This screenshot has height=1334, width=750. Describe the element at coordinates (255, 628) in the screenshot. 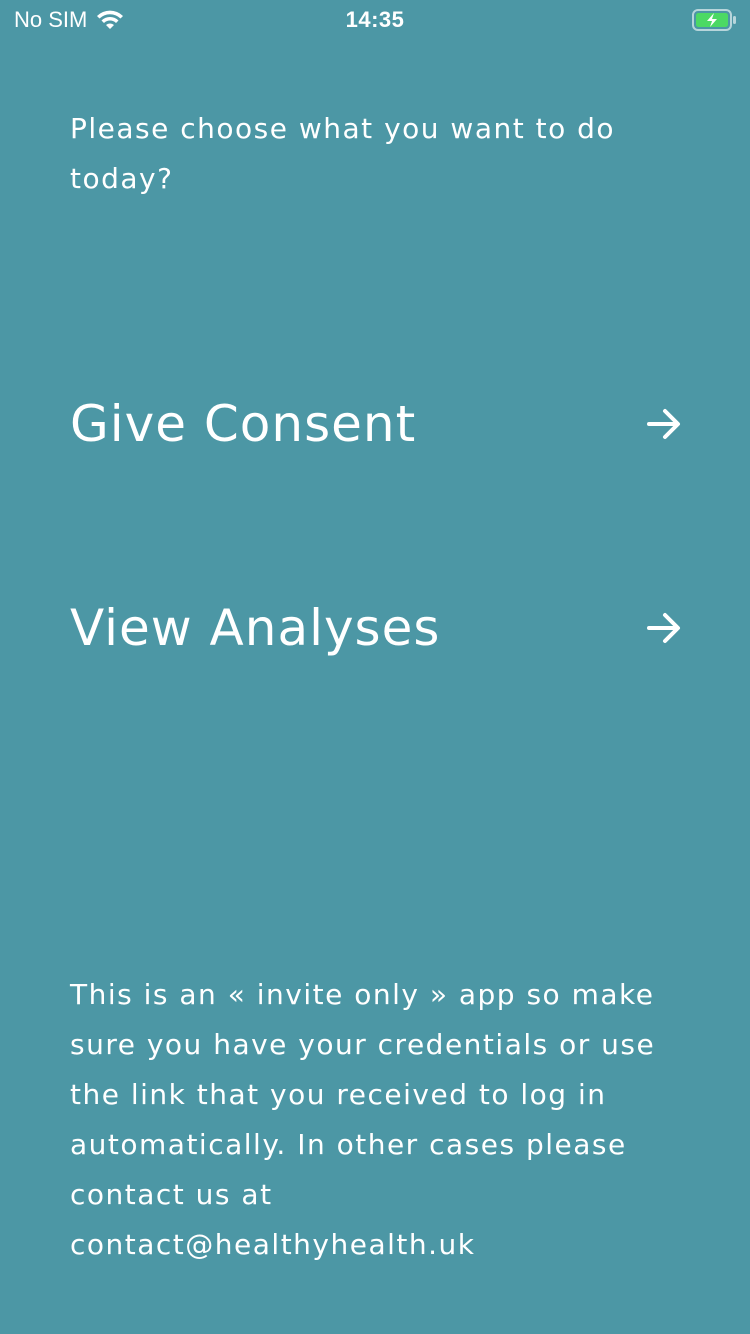

I see `view-analyses-label: View Analyses` at that location.